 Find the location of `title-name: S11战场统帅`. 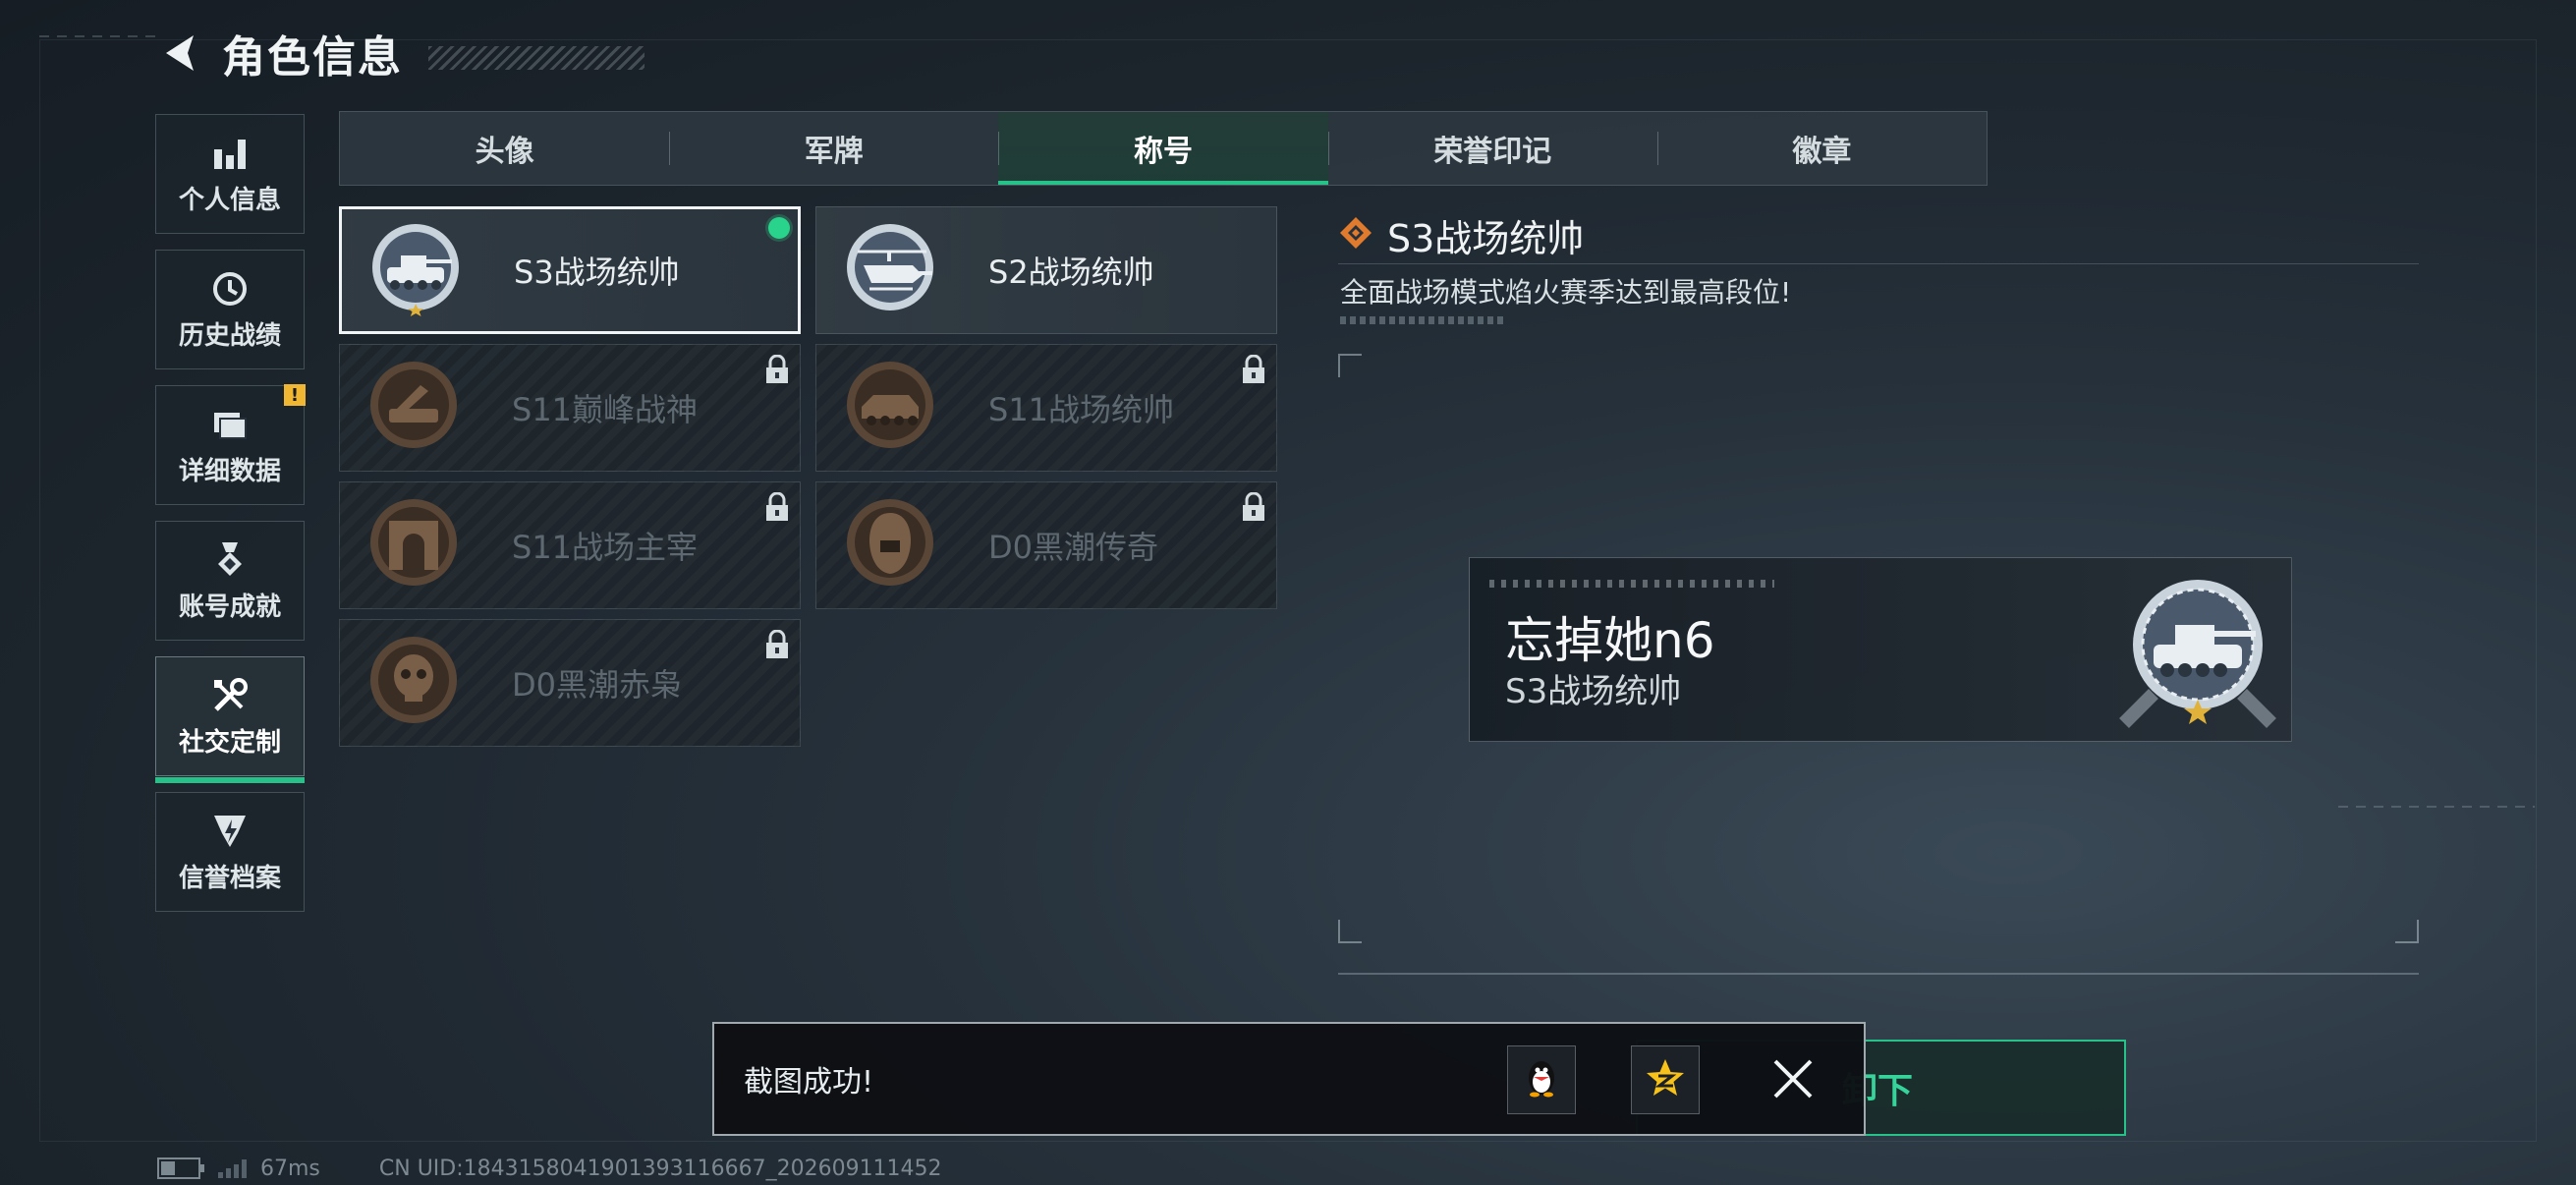

title-name: S11战场统帅 is located at coordinates (1081, 410).